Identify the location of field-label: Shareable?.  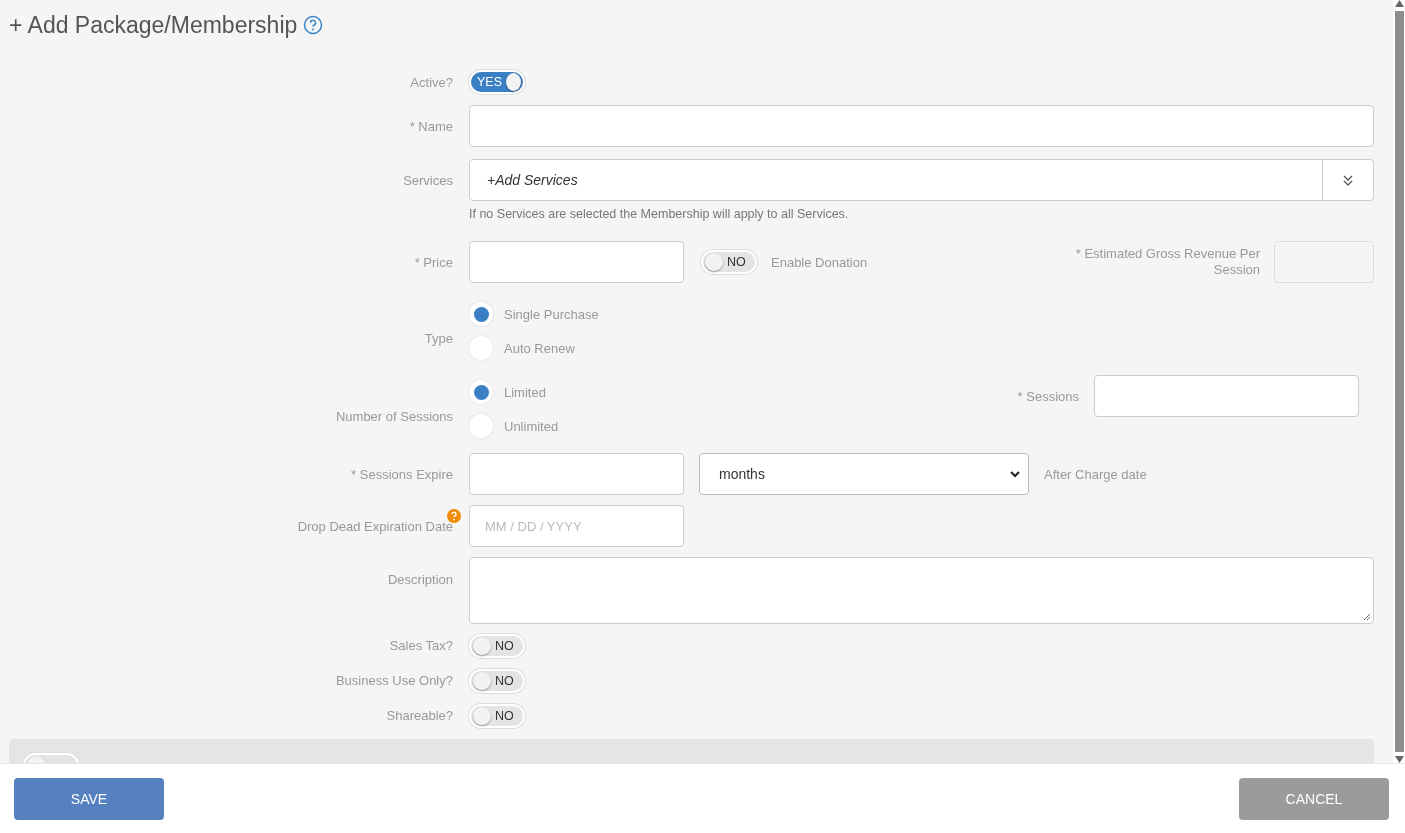
(419, 715).